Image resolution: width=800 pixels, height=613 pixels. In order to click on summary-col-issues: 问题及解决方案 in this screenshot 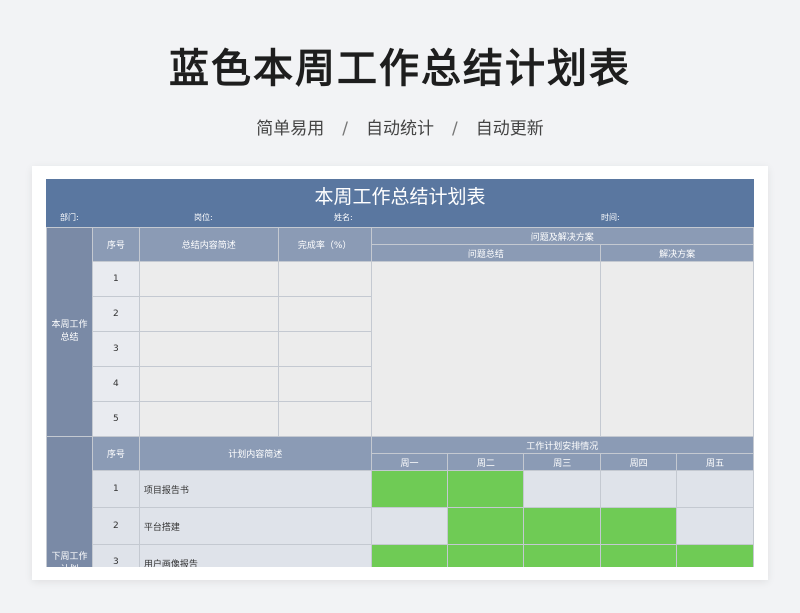, I will do `click(562, 236)`.